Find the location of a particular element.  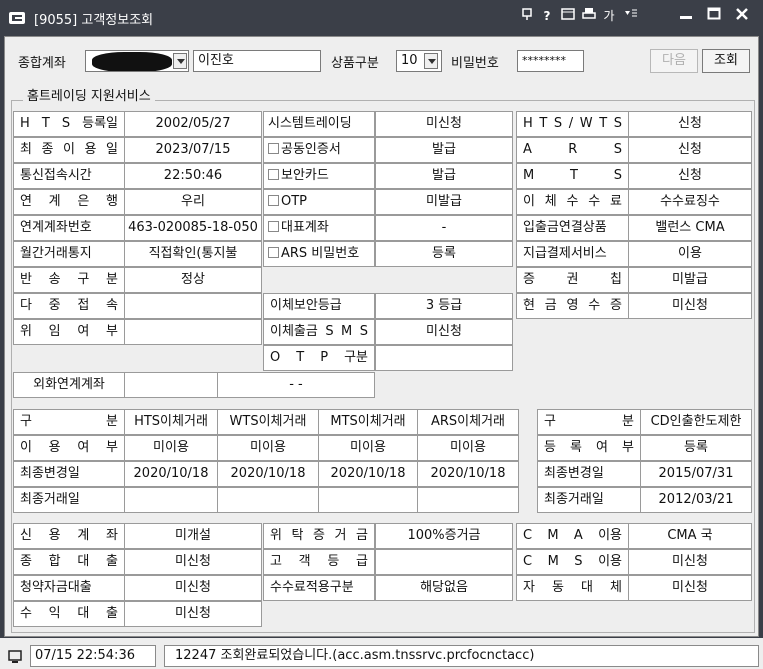

title-bar: [9055] 고객정보조회 ? 가 is located at coordinates (381, 18).